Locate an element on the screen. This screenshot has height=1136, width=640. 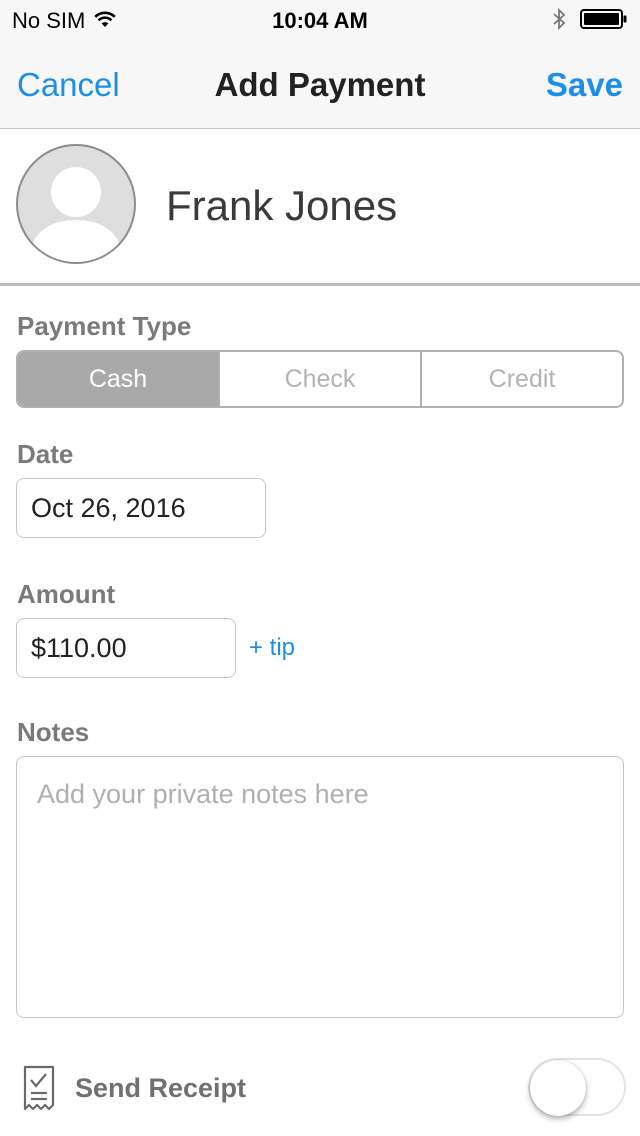
person-placeholder-icon is located at coordinates (76, 214).